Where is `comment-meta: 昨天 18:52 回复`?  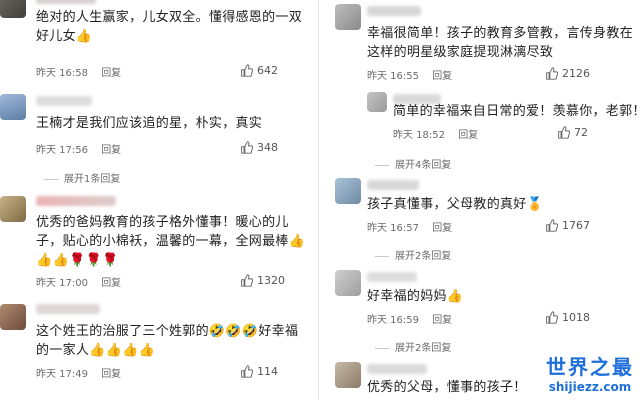 comment-meta: 昨天 18:52 回复 is located at coordinates (435, 133).